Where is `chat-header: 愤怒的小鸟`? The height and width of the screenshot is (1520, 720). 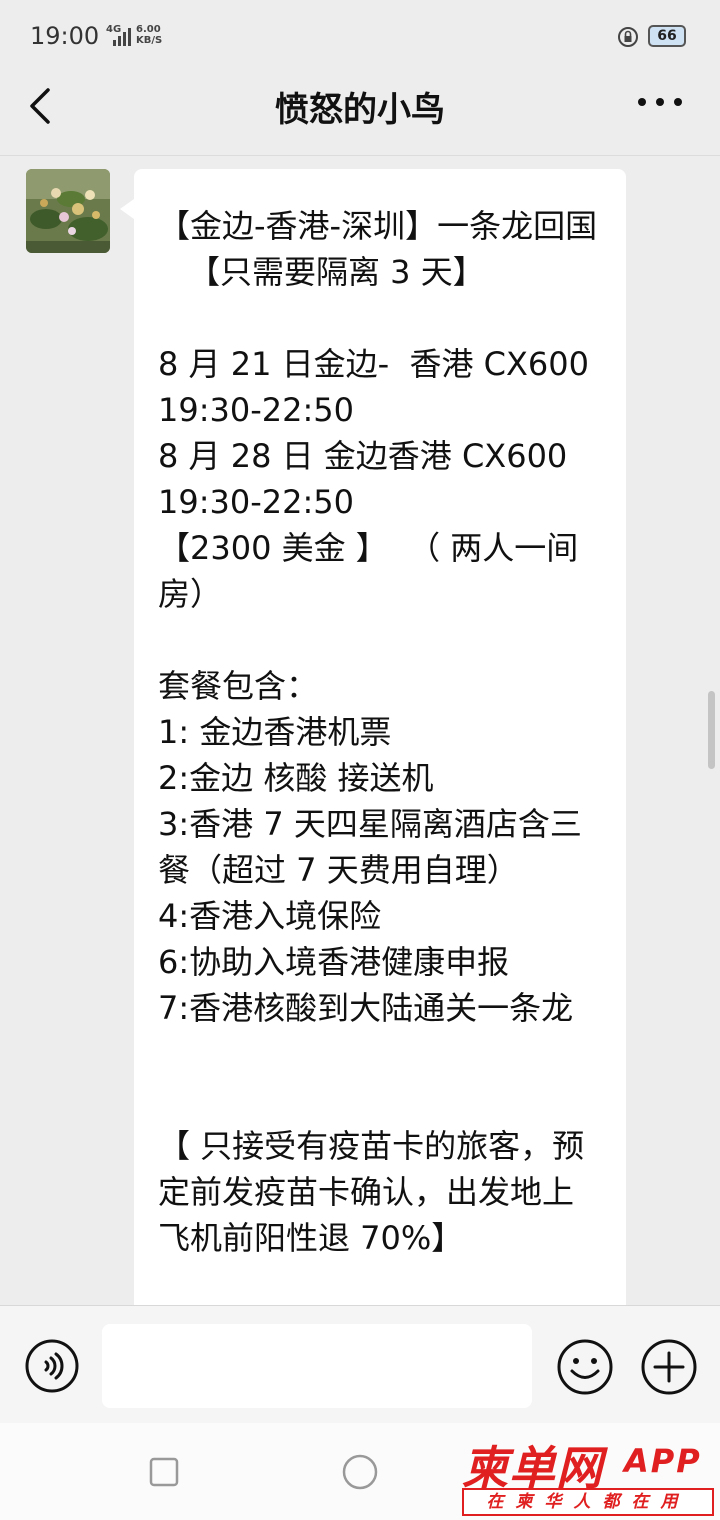 chat-header: 愤怒的小鸟 is located at coordinates (360, 114).